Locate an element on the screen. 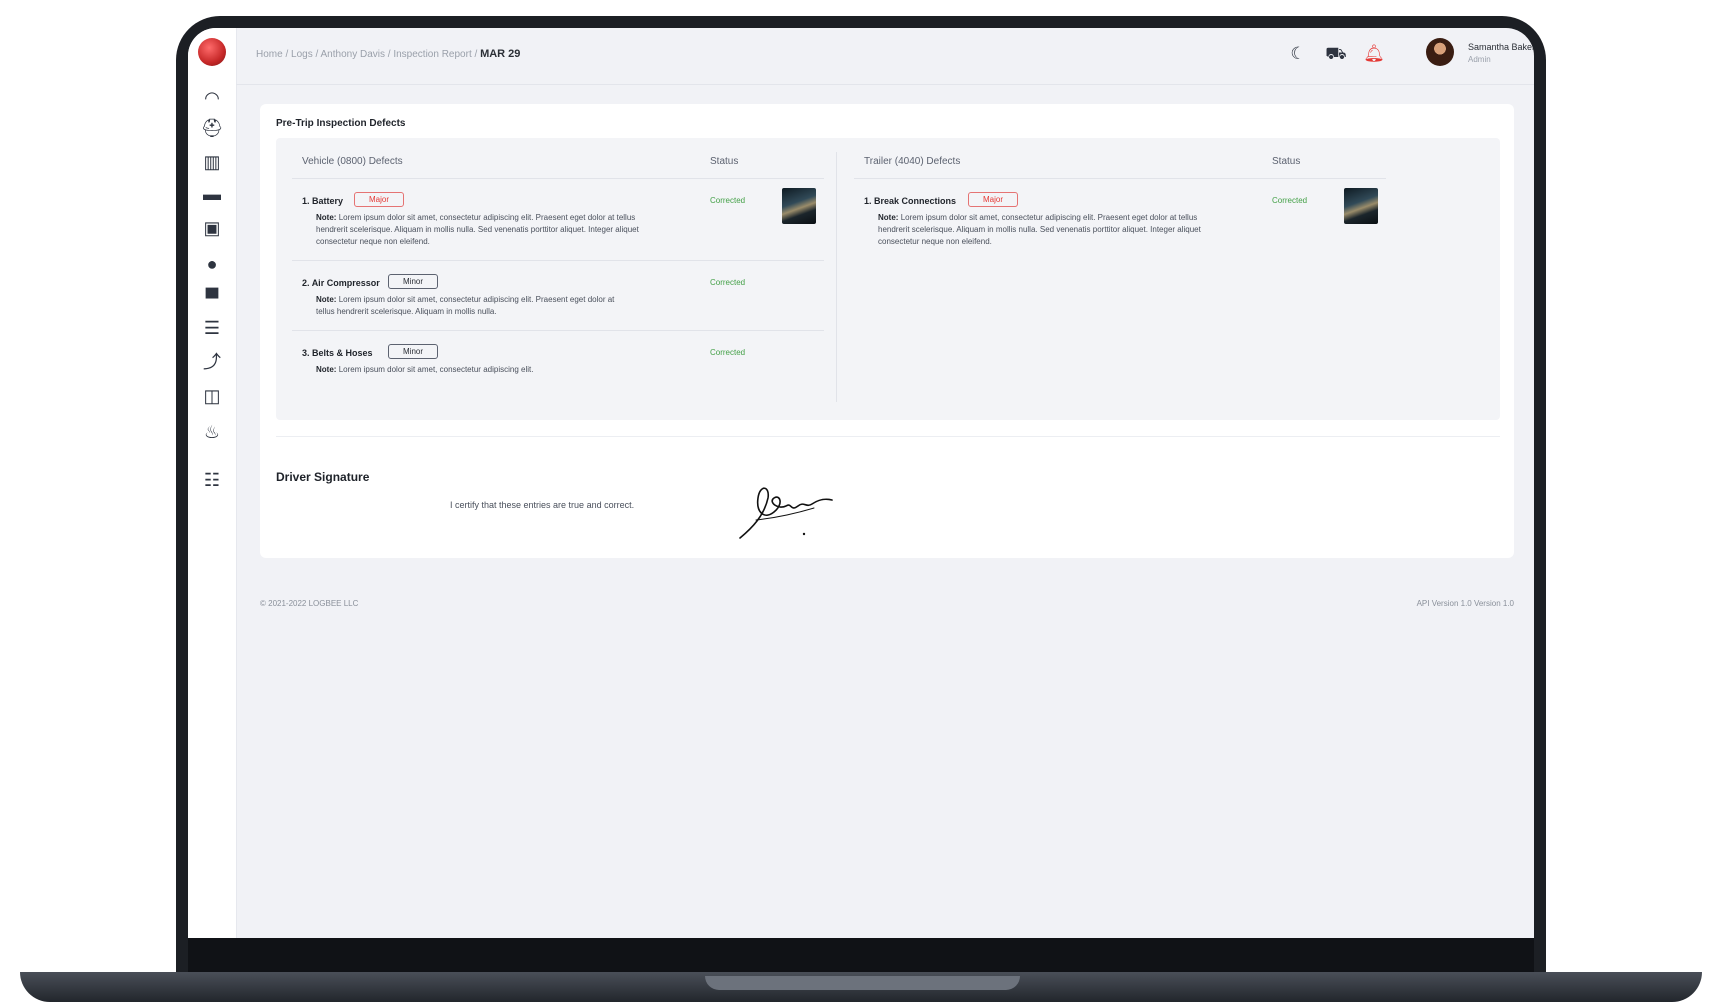 The width and height of the screenshot is (1715, 1004). vehicle-defects-heading: Vehicle (0800) Defects is located at coordinates (352, 161).